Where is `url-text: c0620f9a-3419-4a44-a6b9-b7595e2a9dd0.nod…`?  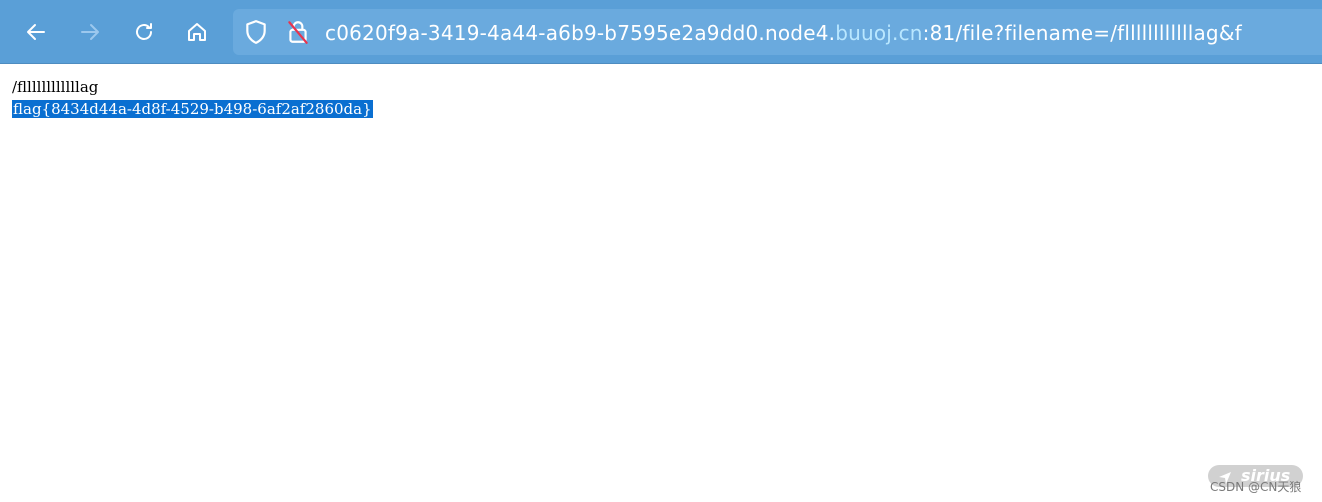 url-text: c0620f9a-3419-4a44-a6b9-b7595e2a9dd0.nod… is located at coordinates (783, 33).